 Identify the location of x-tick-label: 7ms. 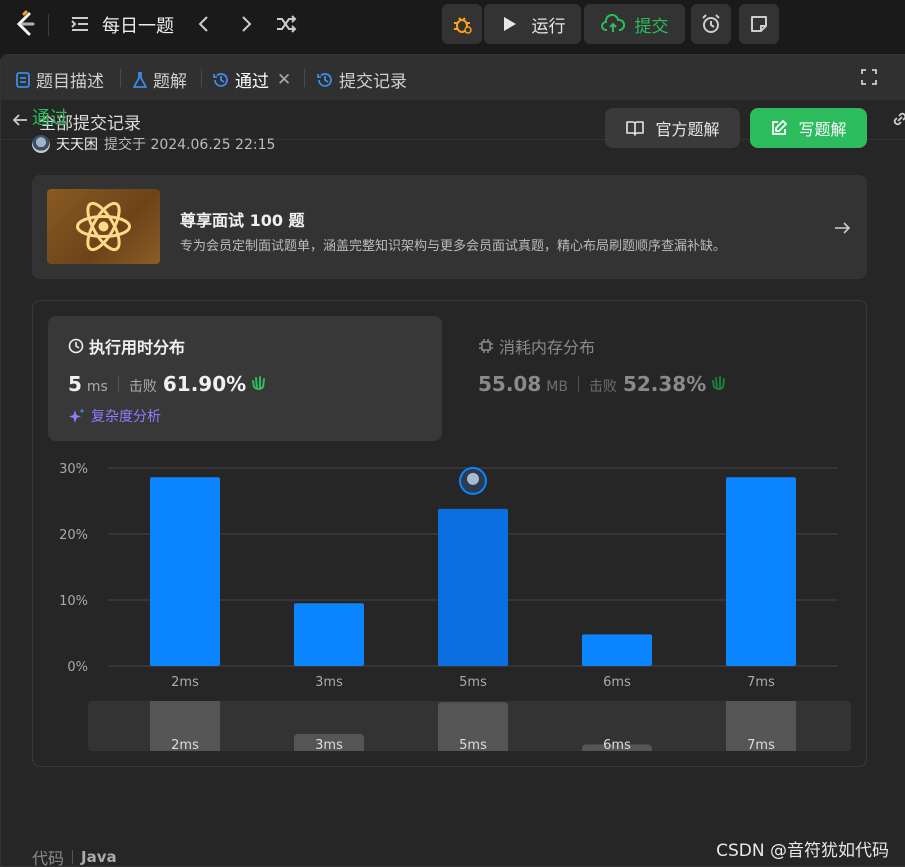
(761, 682).